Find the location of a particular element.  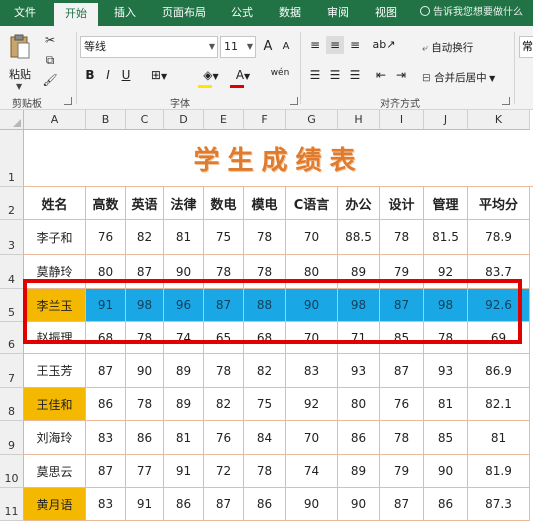

shrink-font-button: A is located at coordinates (286, 47).